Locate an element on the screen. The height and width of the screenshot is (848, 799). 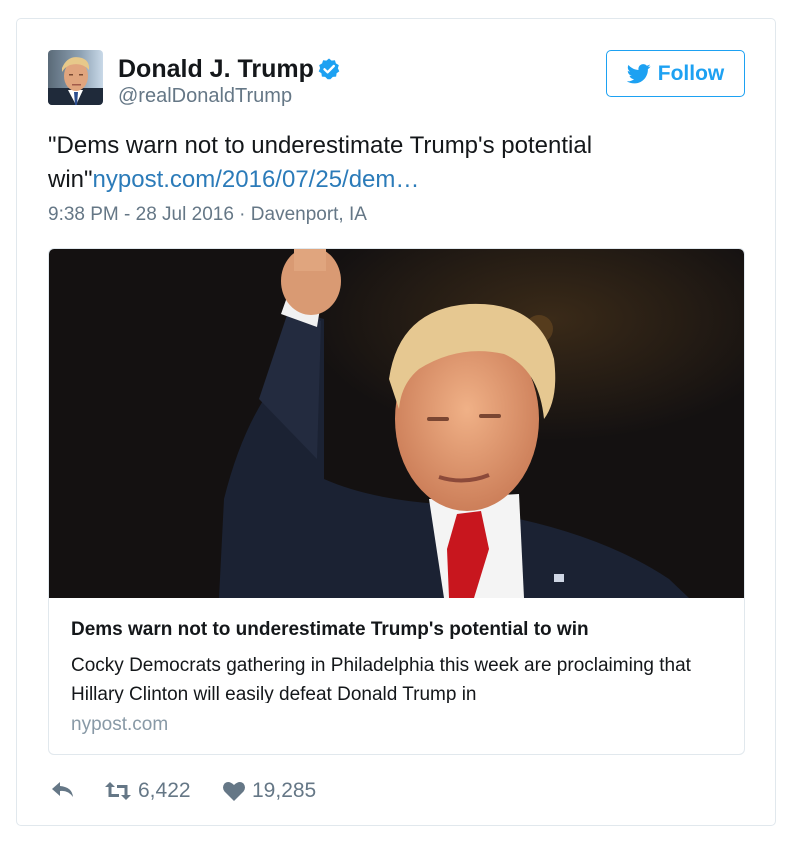
verified-badge-icon is located at coordinates (329, 69).